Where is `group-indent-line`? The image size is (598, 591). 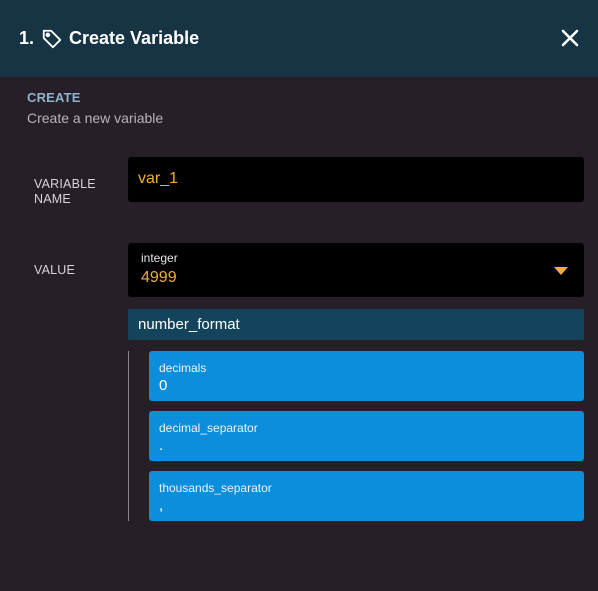
group-indent-line is located at coordinates (128, 436).